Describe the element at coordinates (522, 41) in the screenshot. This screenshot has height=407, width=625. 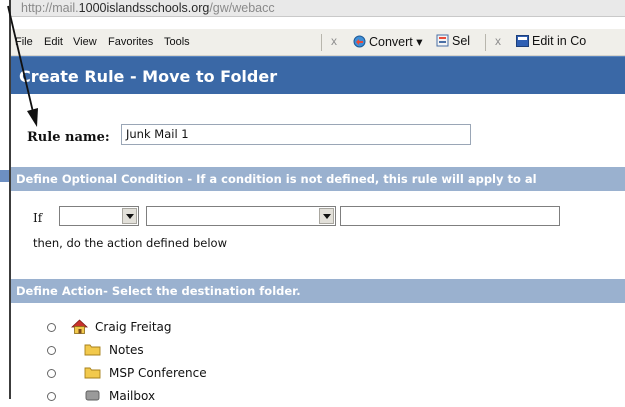
I see `edit-icon` at that location.